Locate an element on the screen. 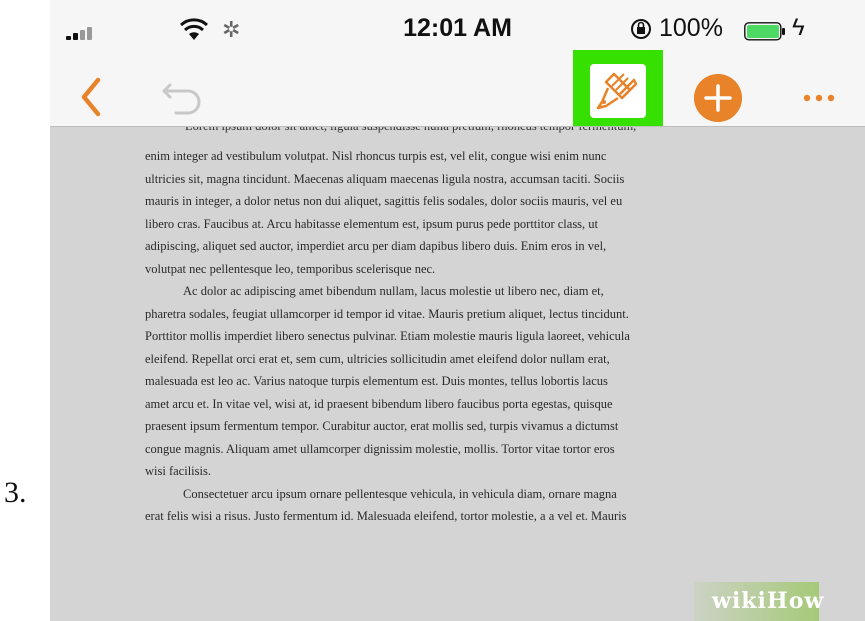  orientation-lock-icon is located at coordinates (641, 29).